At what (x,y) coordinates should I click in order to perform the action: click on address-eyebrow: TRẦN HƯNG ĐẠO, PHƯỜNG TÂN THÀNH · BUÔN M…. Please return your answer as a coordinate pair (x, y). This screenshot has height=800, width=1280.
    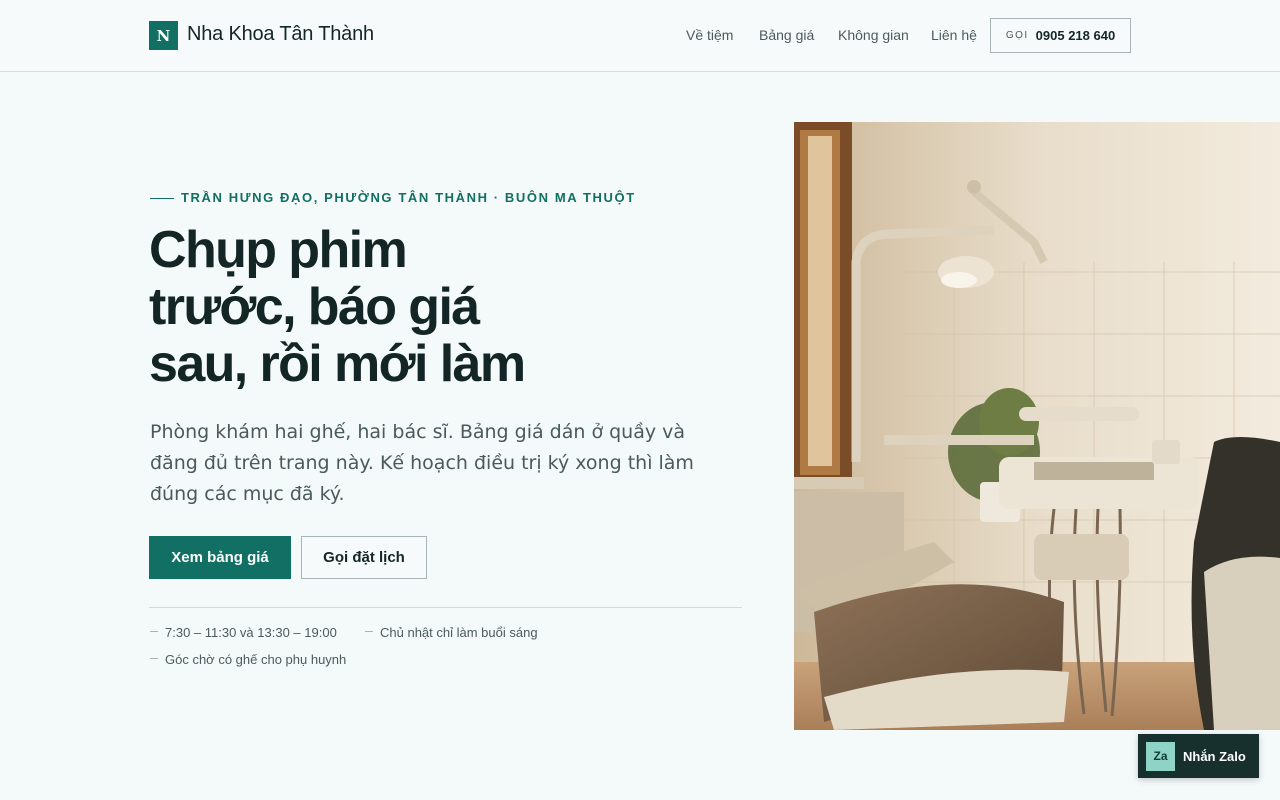
    Looking at the image, I should click on (408, 197).